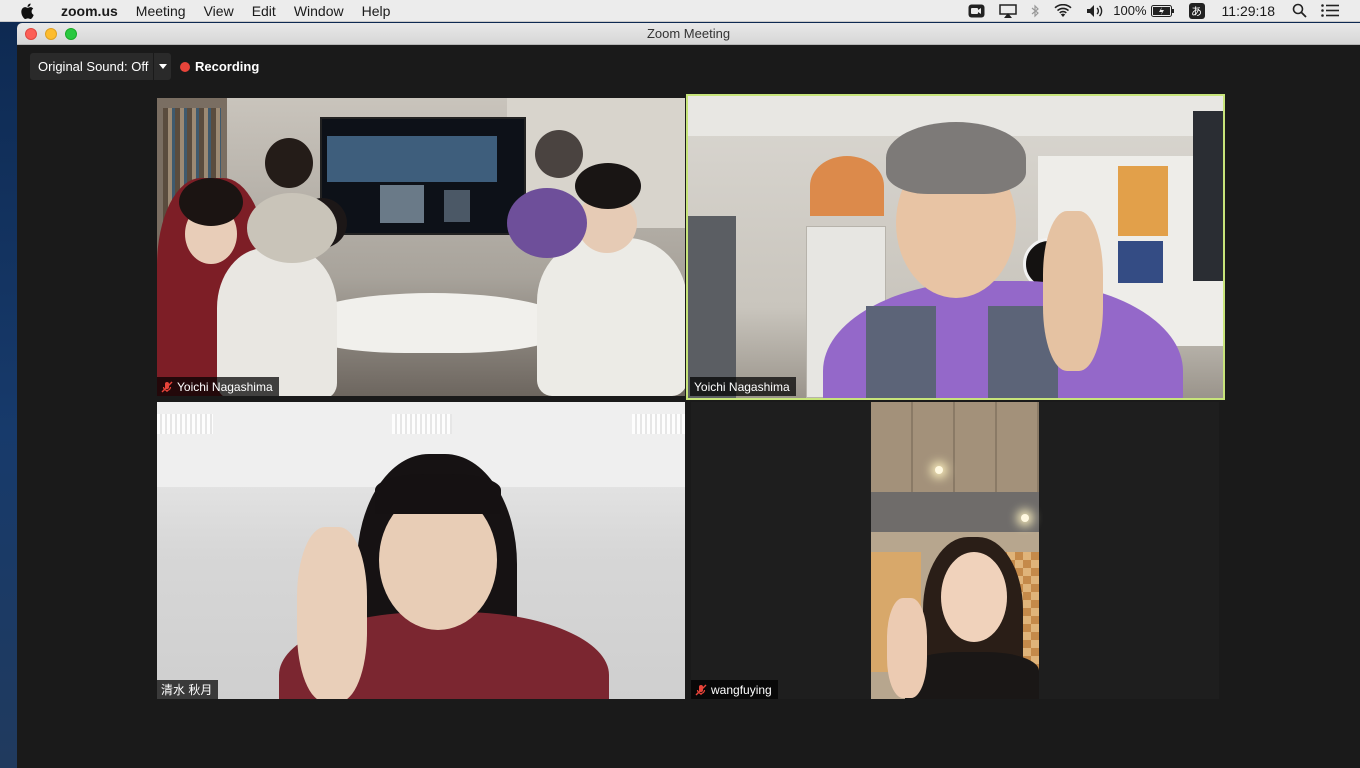  What do you see at coordinates (227, 66) in the screenshot?
I see `recording-label: Recording` at bounding box center [227, 66].